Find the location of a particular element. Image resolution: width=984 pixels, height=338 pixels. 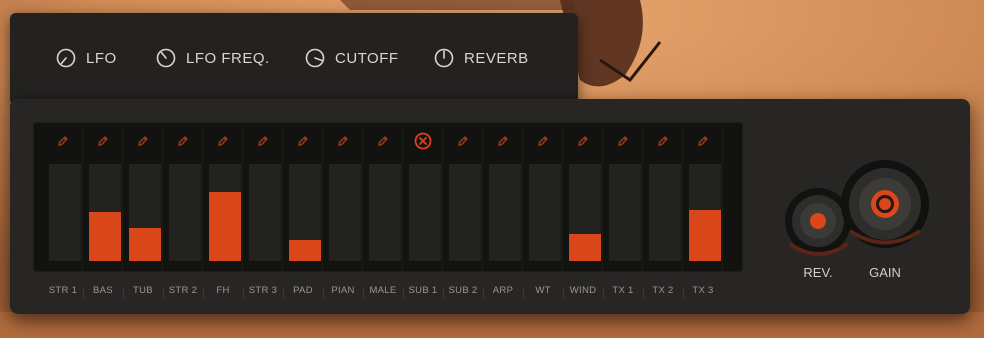

gain-label: GAIN is located at coordinates (885, 272).